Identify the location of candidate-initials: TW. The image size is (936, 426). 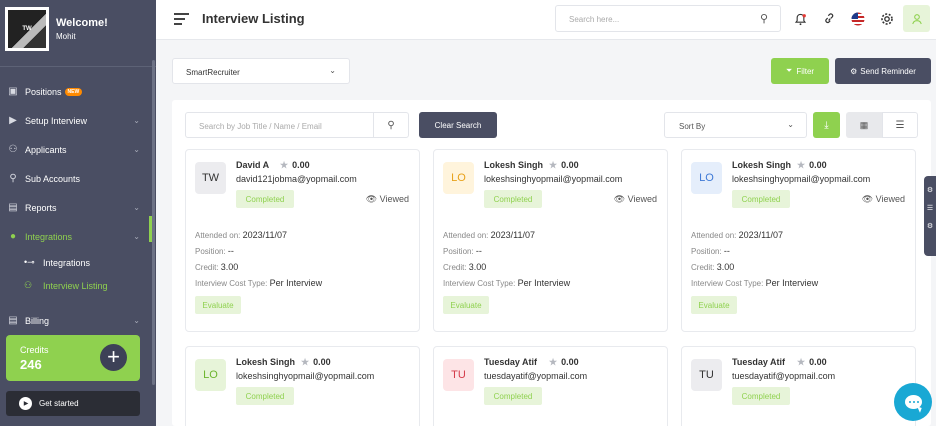
(210, 178).